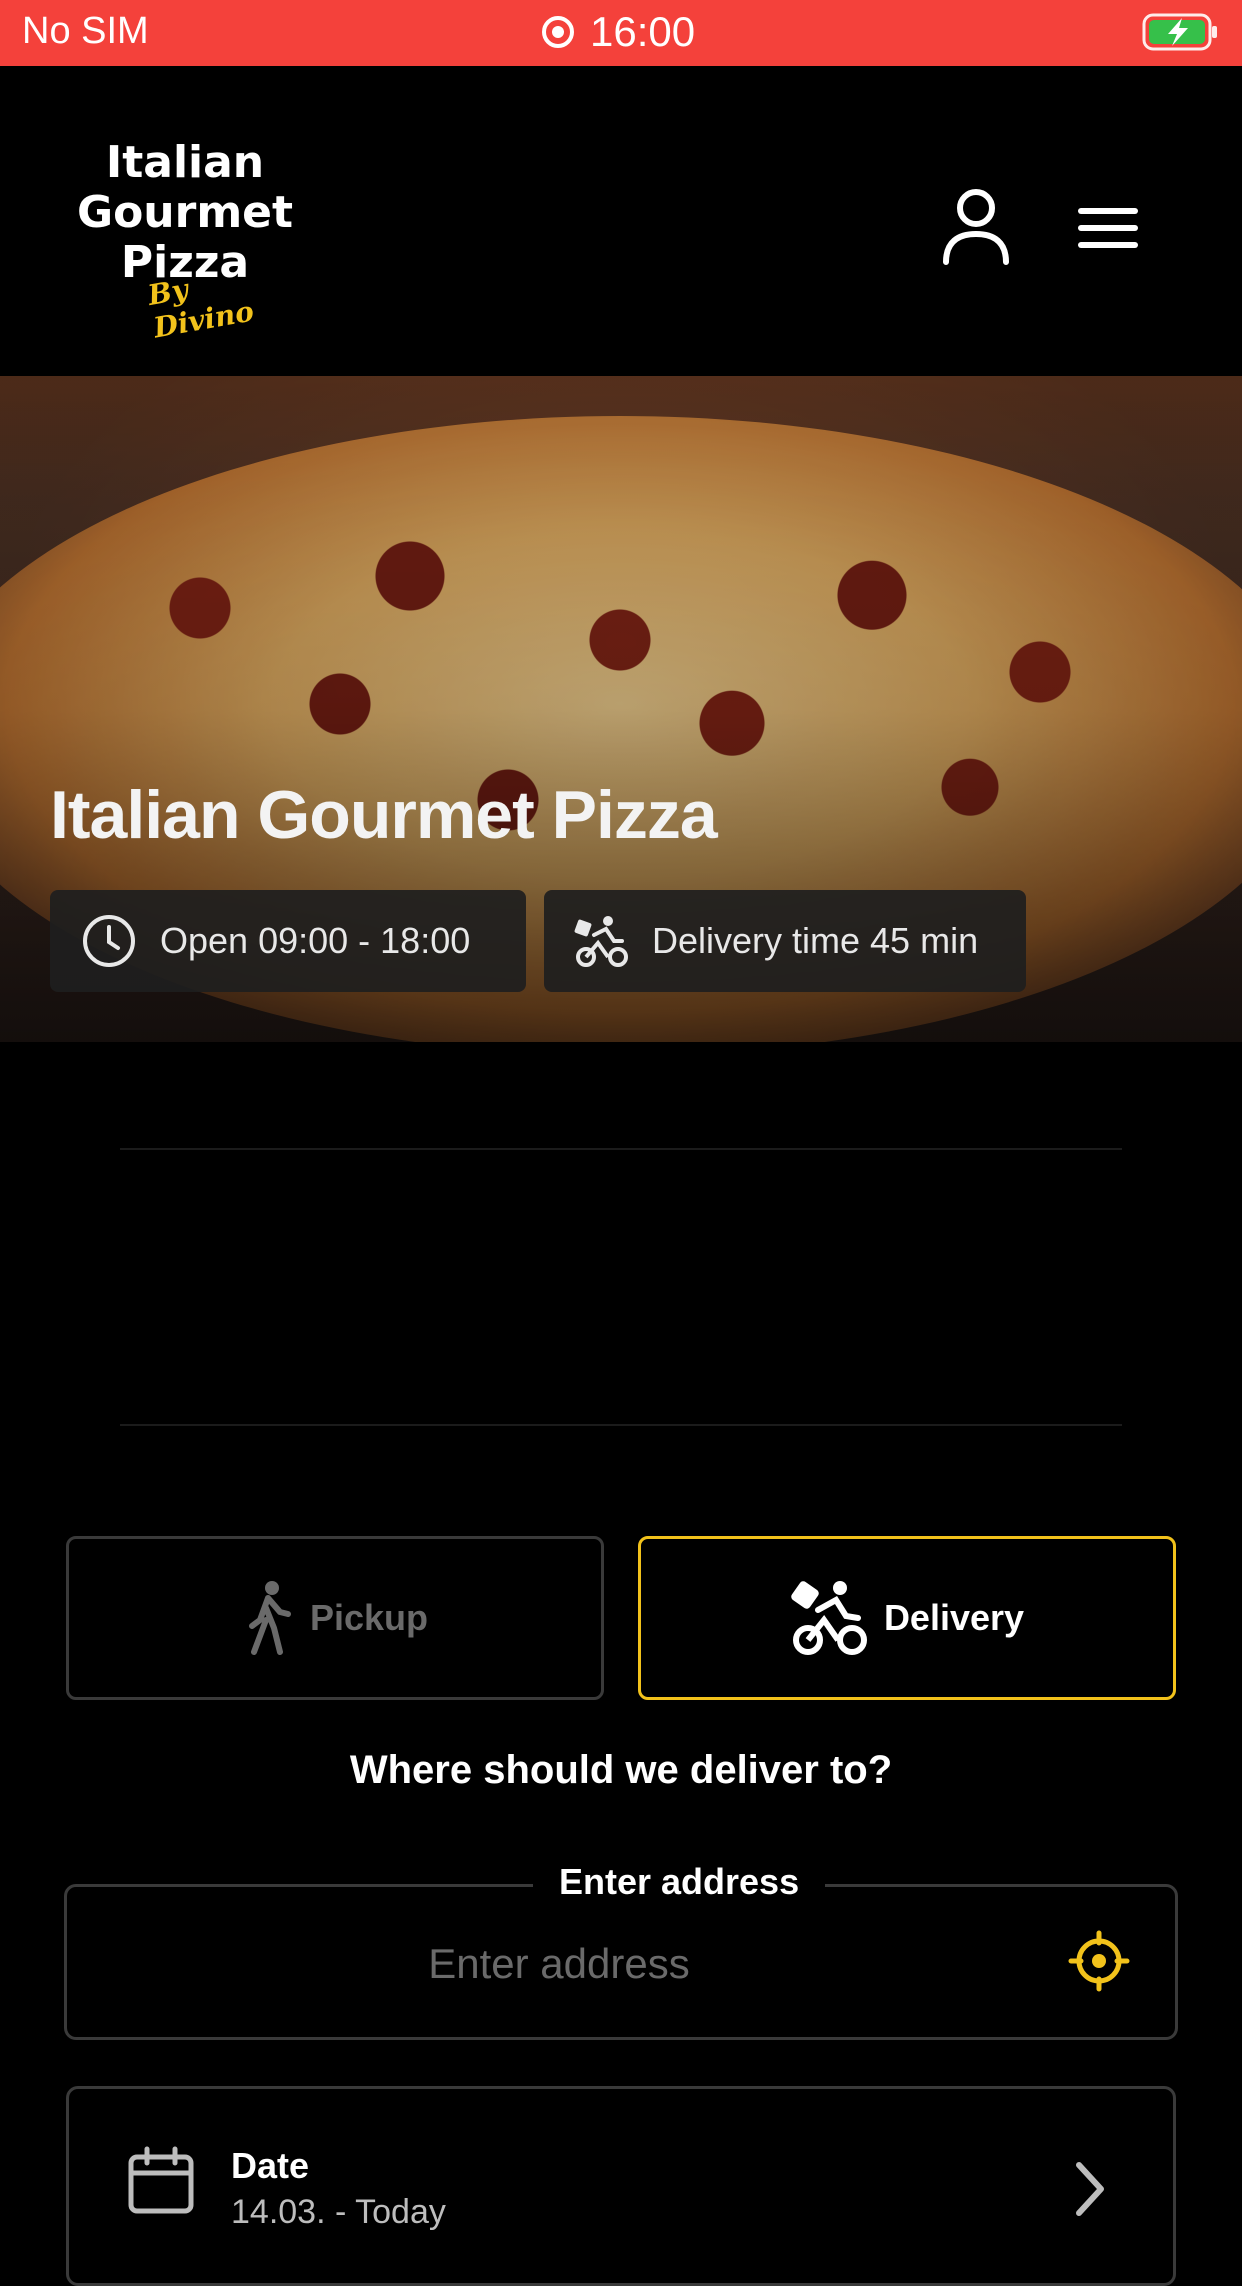 Image resolution: width=1242 pixels, height=2286 pixels. I want to click on date-label: Date, so click(270, 2165).